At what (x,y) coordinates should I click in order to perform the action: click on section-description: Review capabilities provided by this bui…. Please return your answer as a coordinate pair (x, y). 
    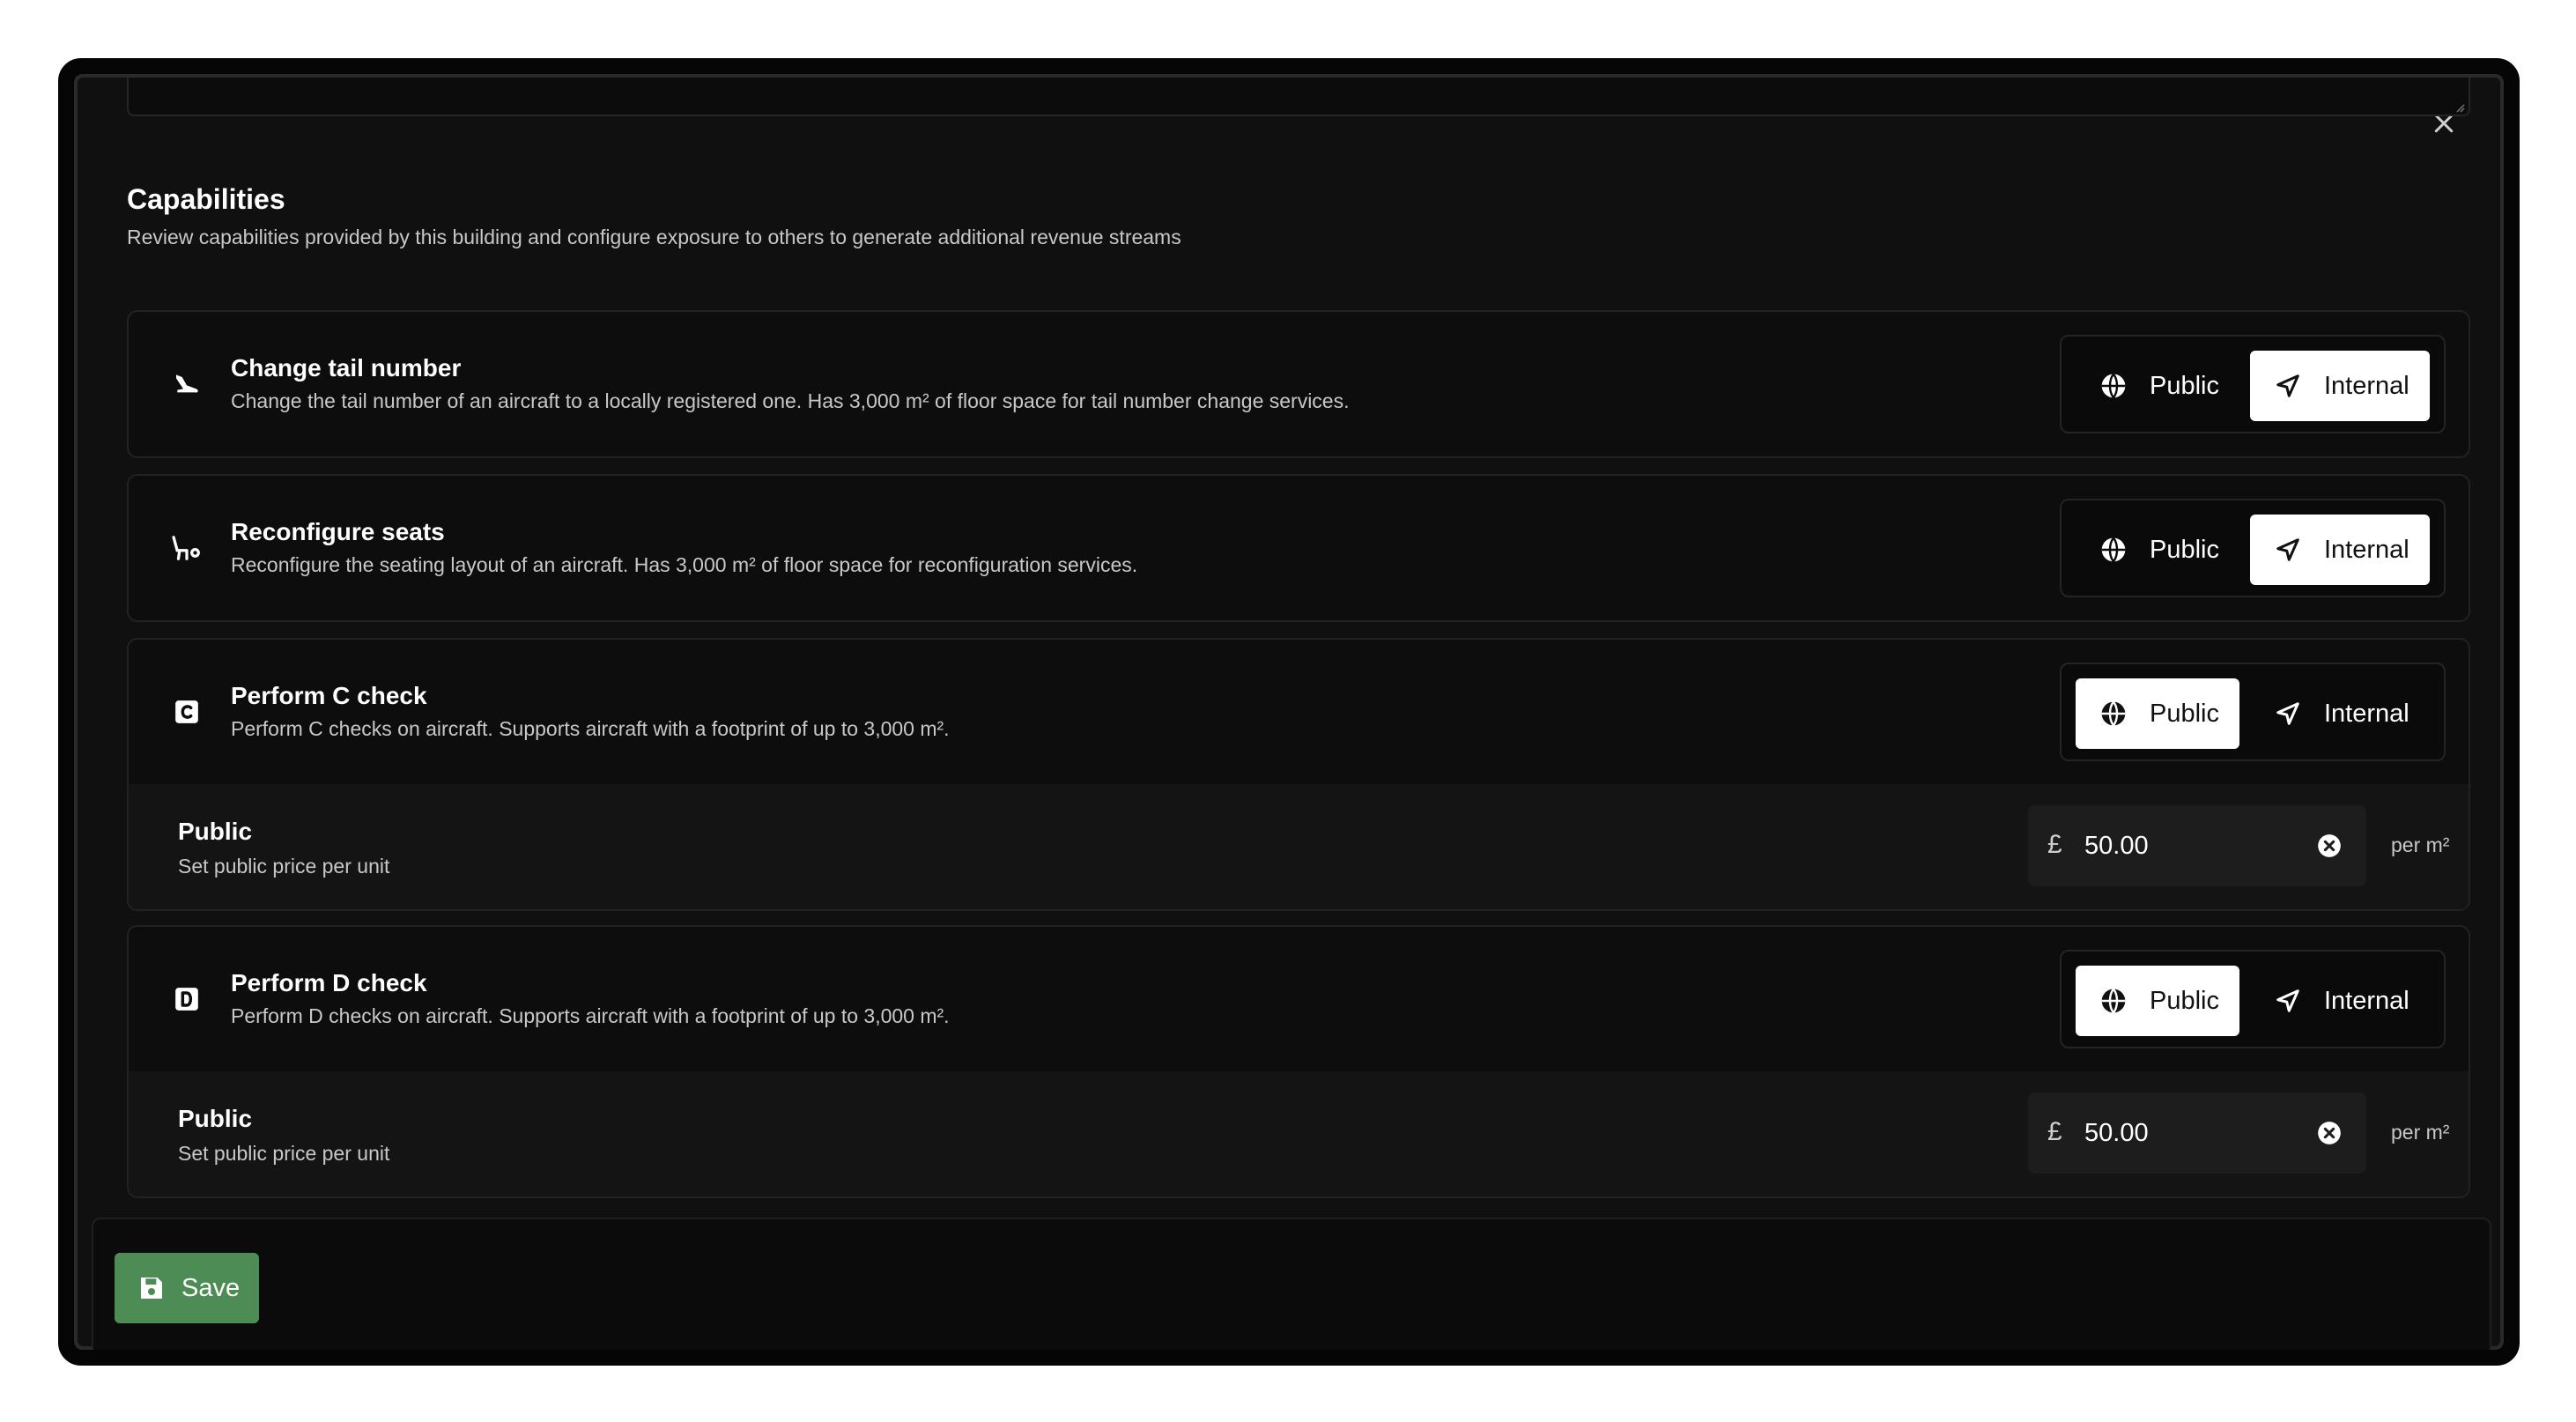
    Looking at the image, I should click on (654, 237).